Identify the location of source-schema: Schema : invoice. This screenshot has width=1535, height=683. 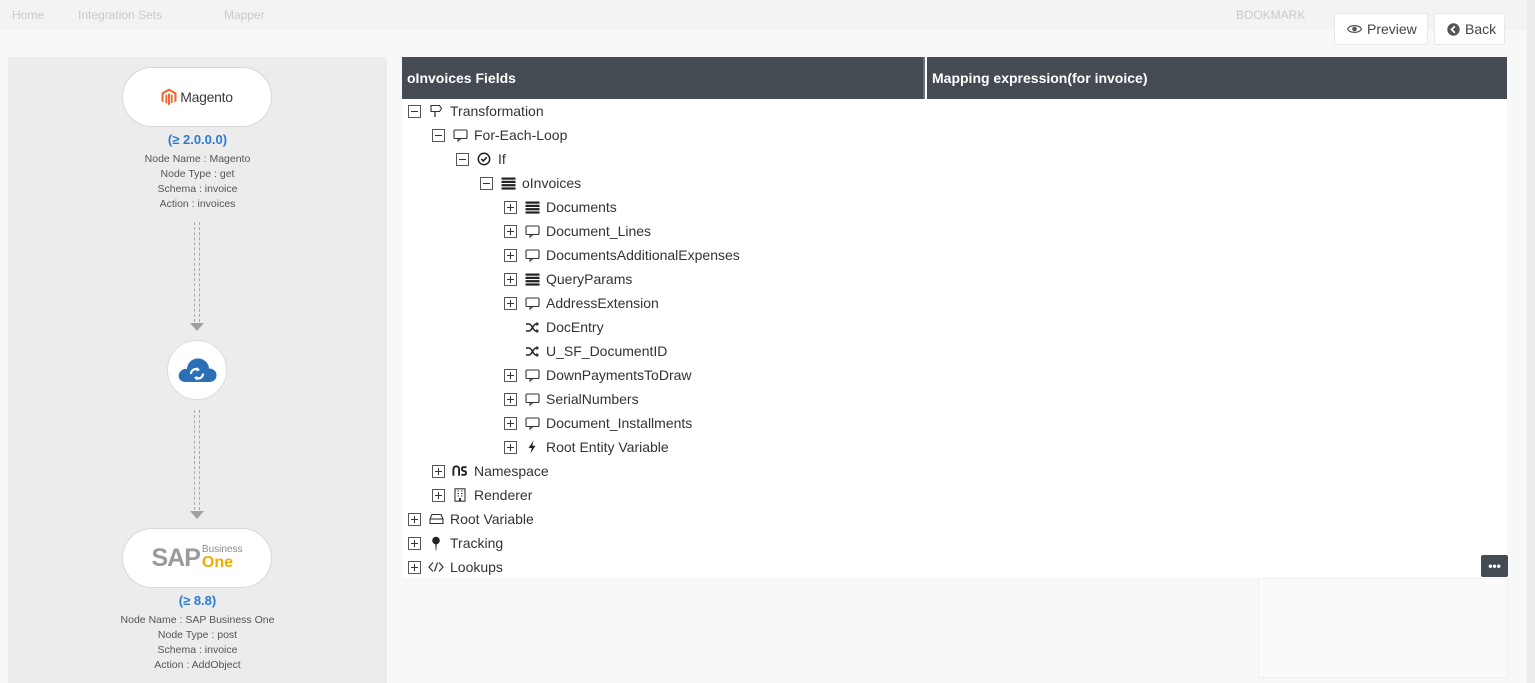
(197, 189).